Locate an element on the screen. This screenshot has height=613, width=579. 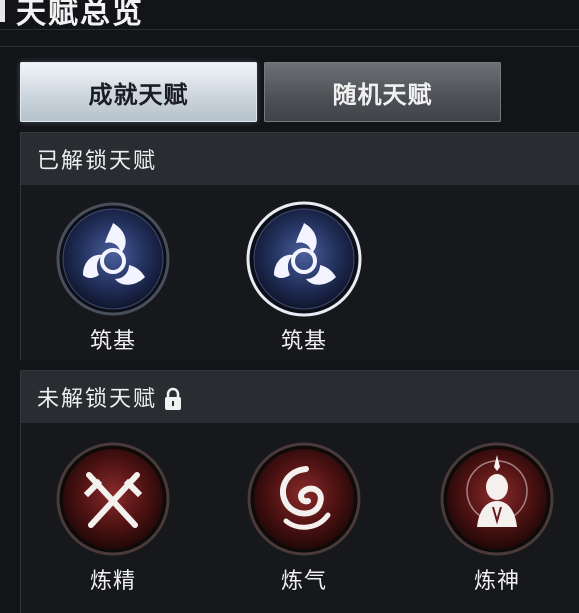
talent-item-unlocked-1: 筑基 is located at coordinates (113, 278).